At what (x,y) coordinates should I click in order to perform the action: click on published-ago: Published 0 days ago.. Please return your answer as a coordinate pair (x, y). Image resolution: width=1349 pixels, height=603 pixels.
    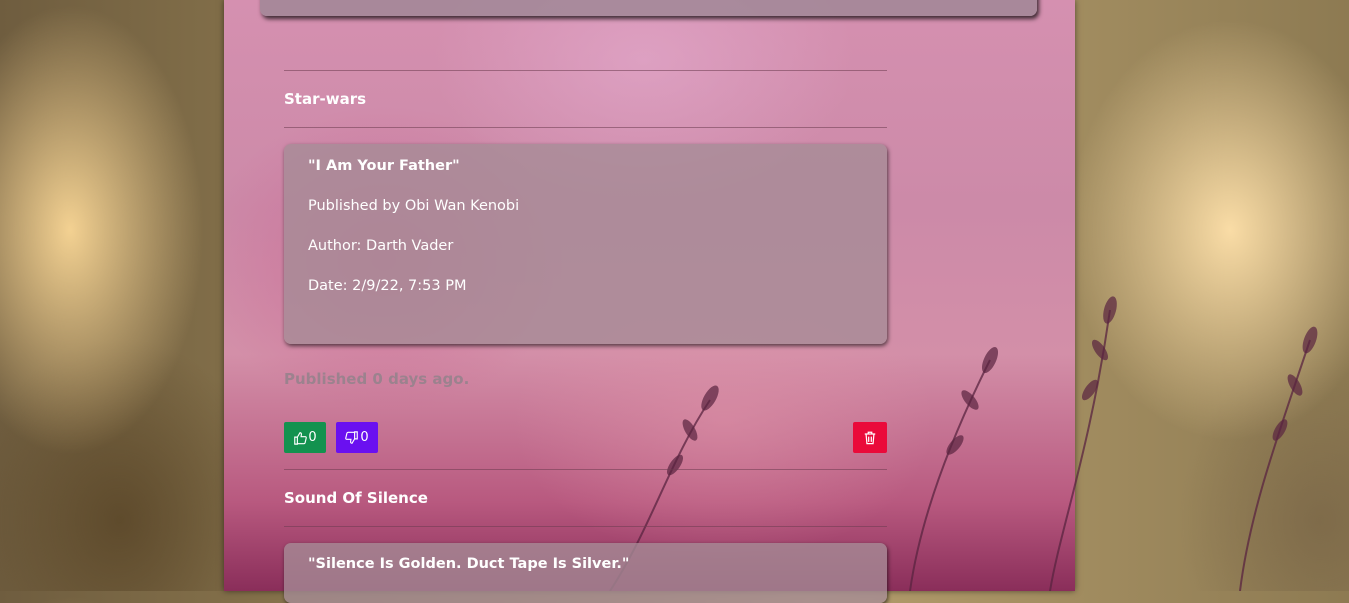
    Looking at the image, I should click on (377, 379).